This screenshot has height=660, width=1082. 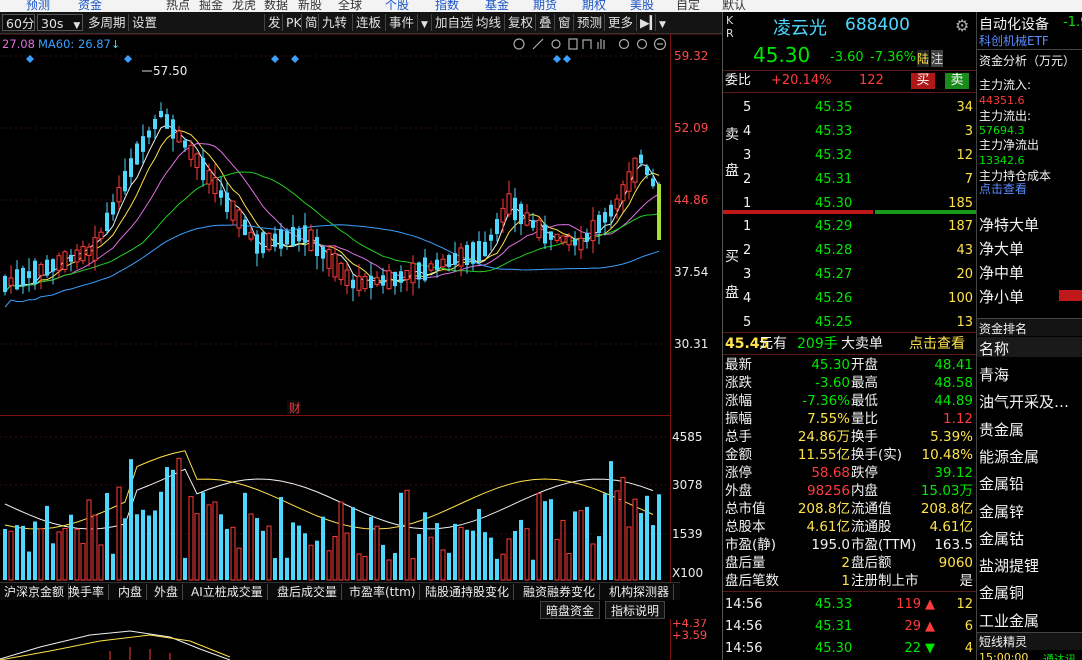 I want to click on tab-pe-ttm: 市盈率(ttm), so click(x=383, y=592).